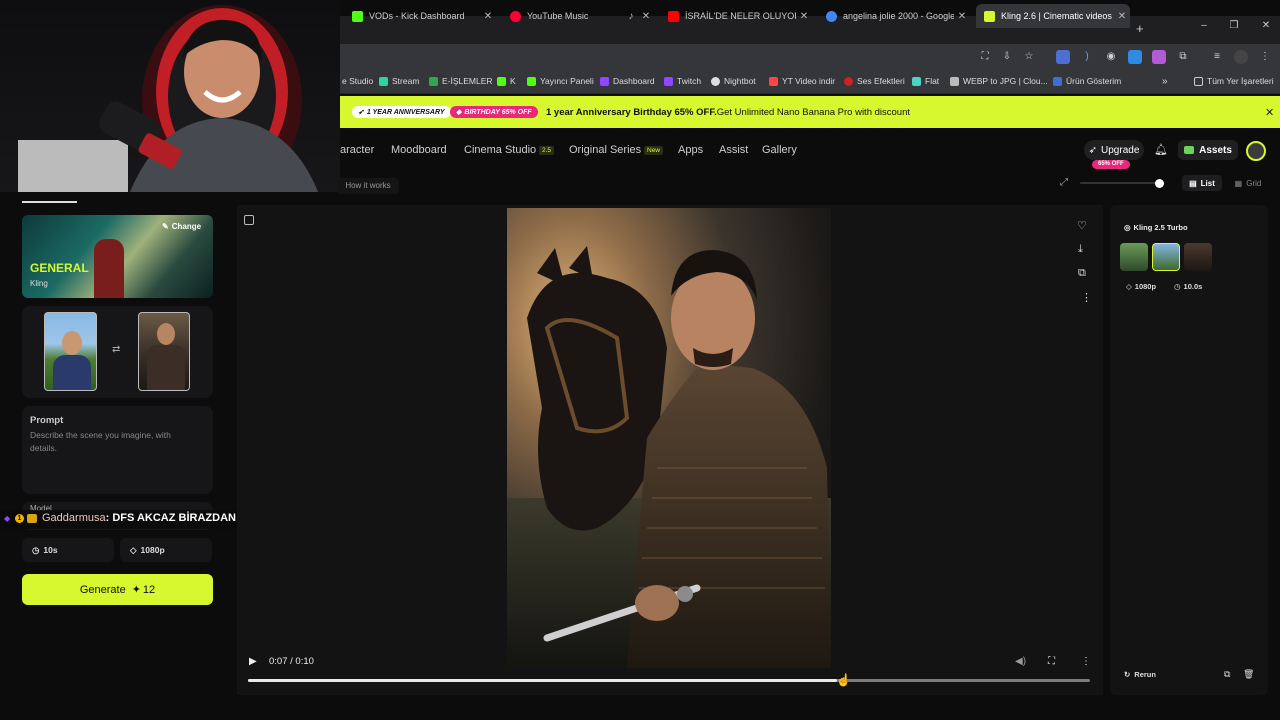  Describe the element at coordinates (1051, 661) in the screenshot. I see `fullscreen-icon: ⛶` at that location.